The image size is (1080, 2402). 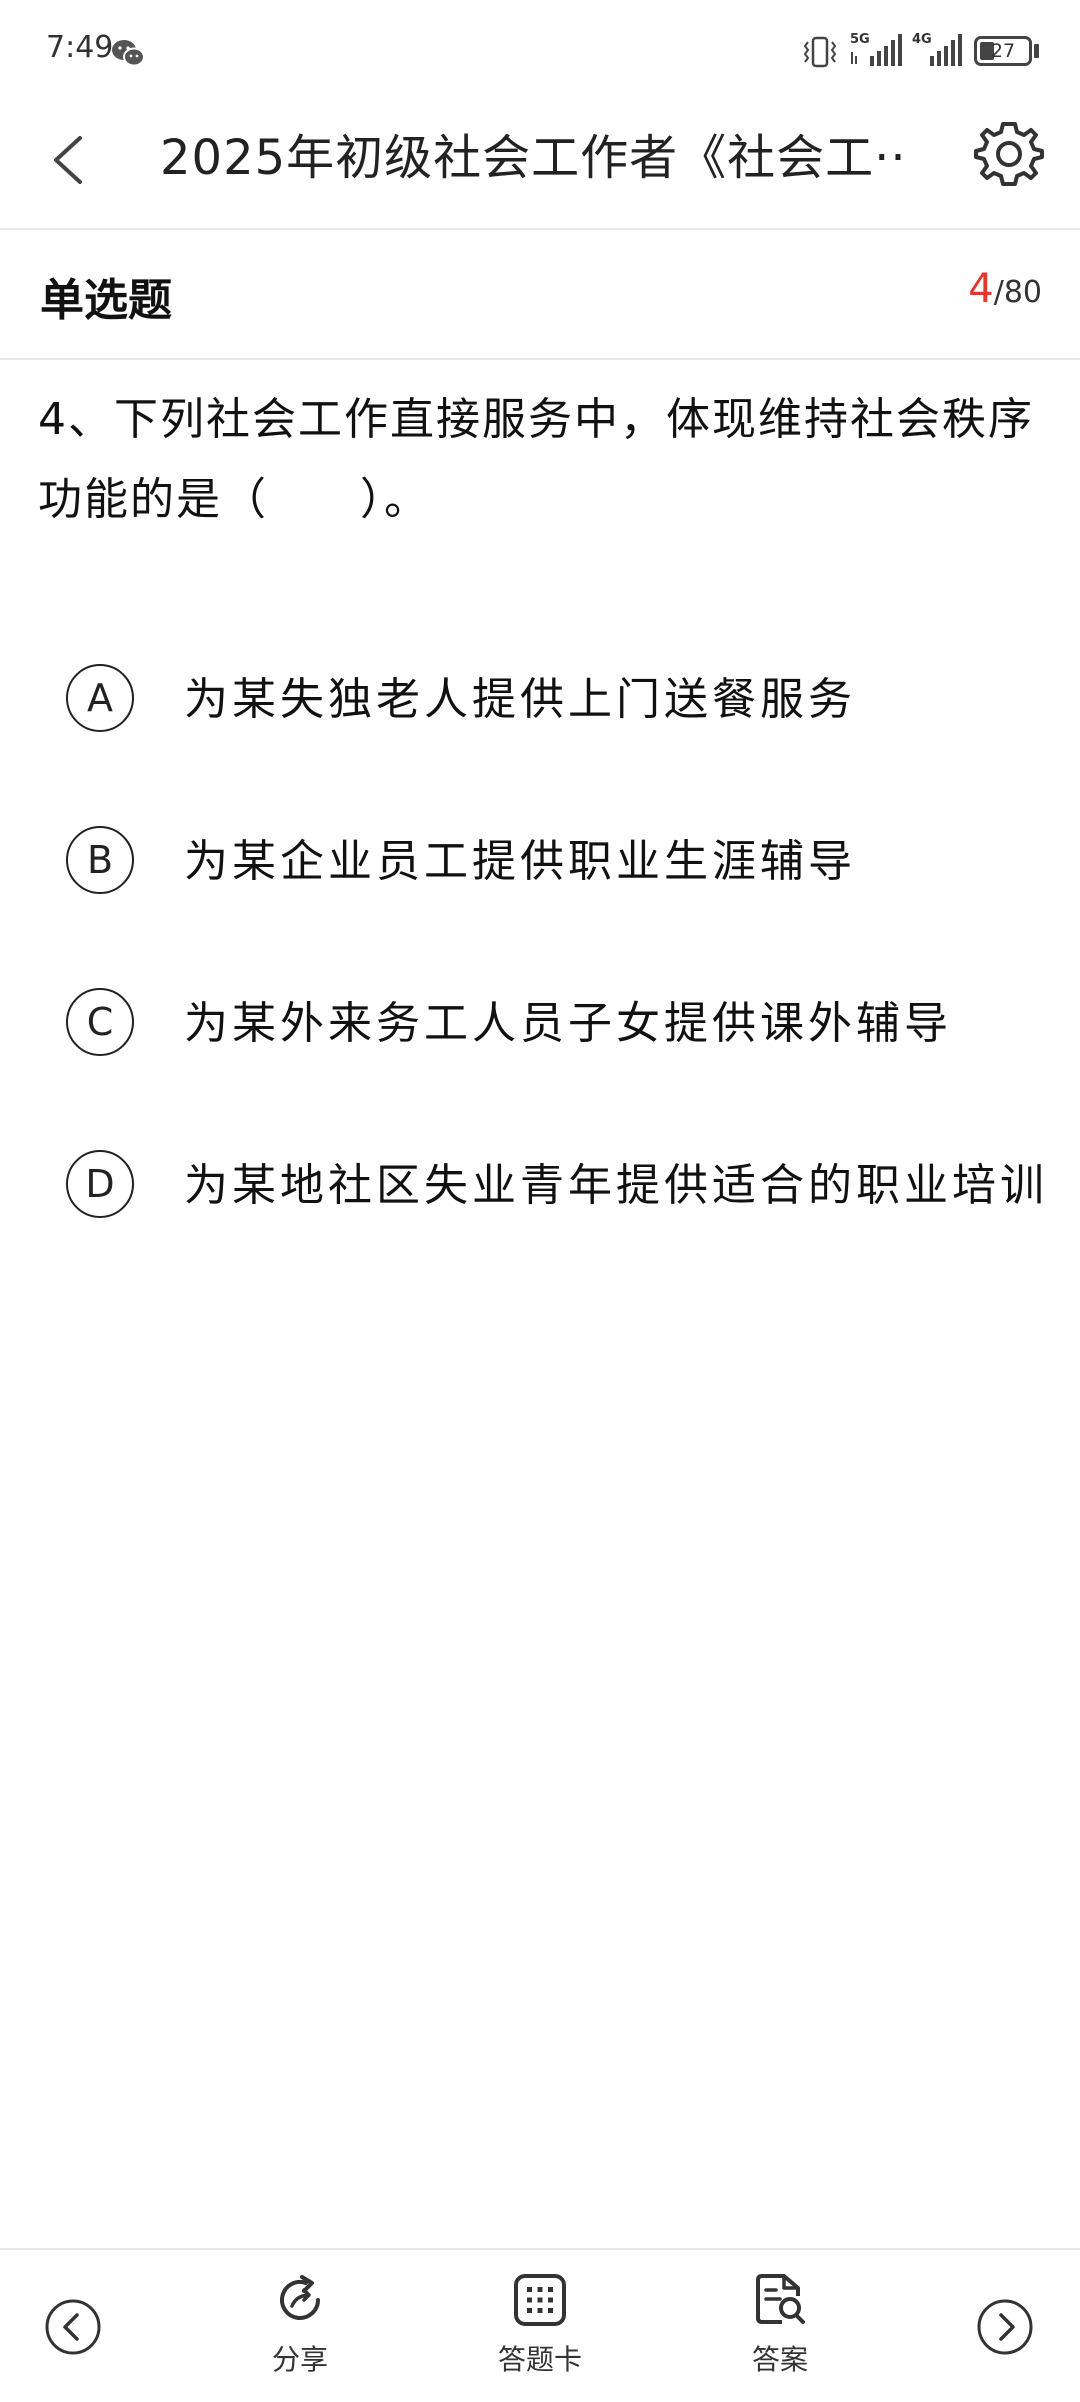 I want to click on answer-button: 答案, so click(x=780, y=2332).